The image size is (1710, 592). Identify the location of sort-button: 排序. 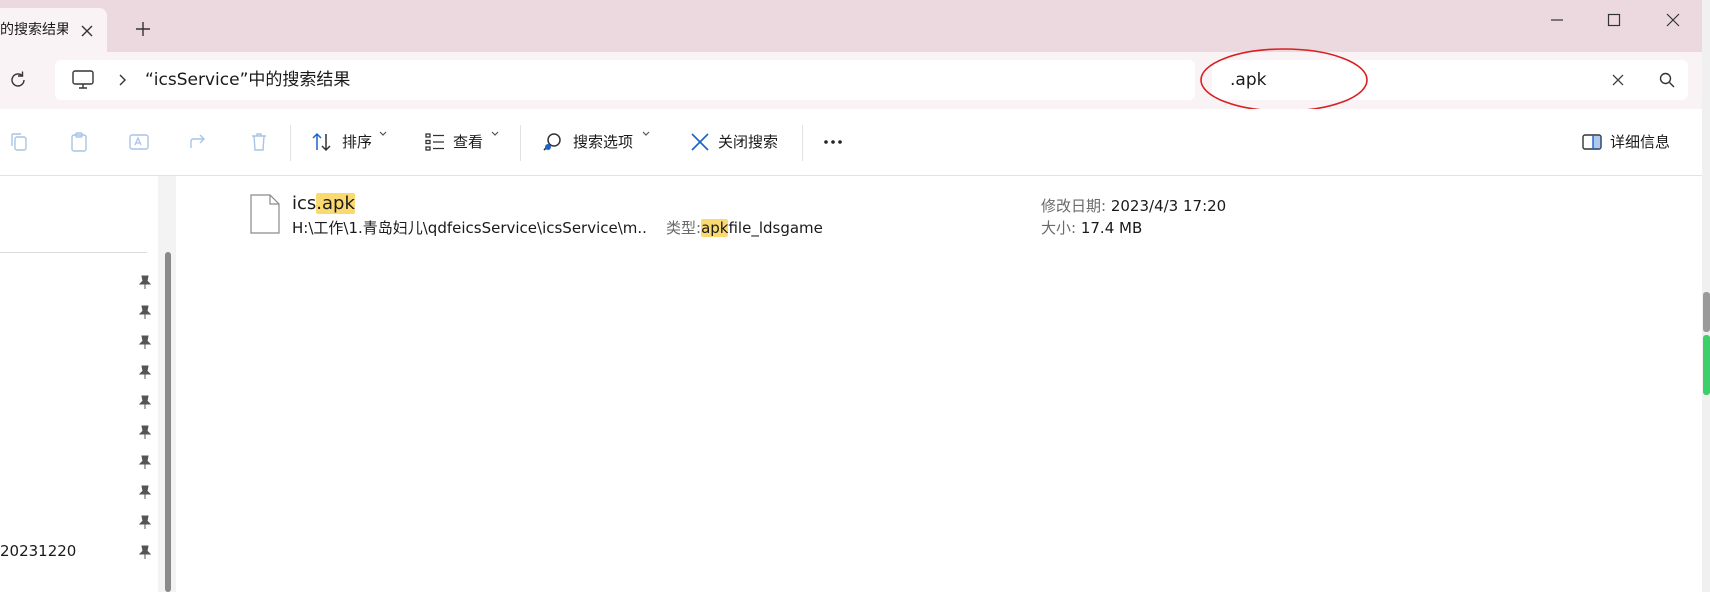
(355, 142).